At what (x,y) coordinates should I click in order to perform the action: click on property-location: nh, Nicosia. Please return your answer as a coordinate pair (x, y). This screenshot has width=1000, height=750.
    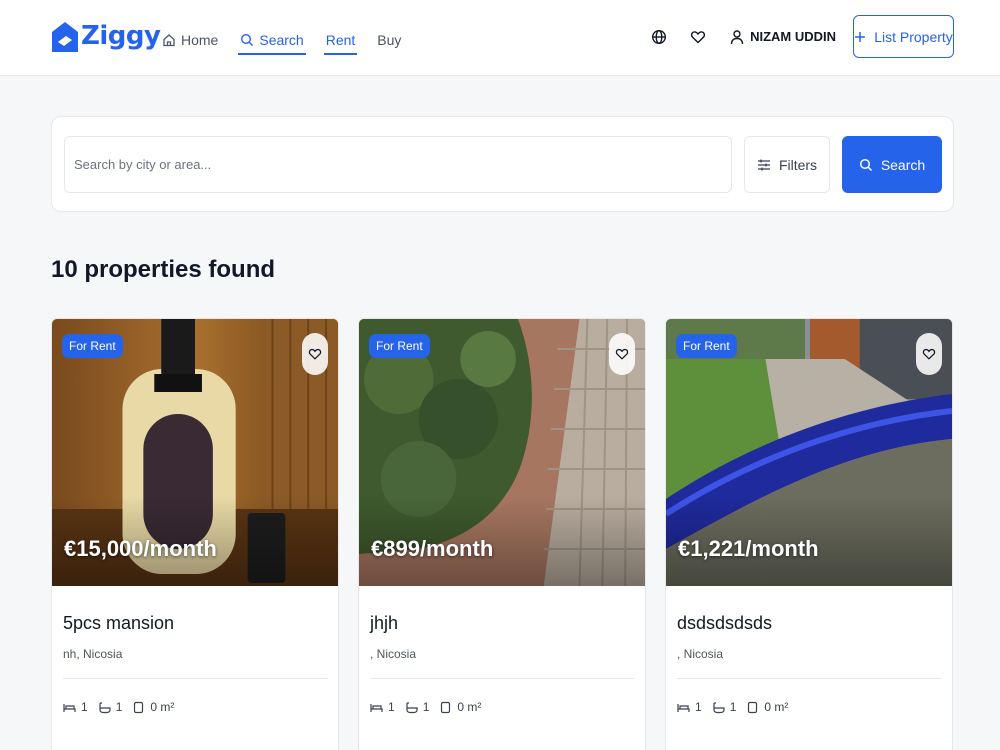
    Looking at the image, I should click on (93, 654).